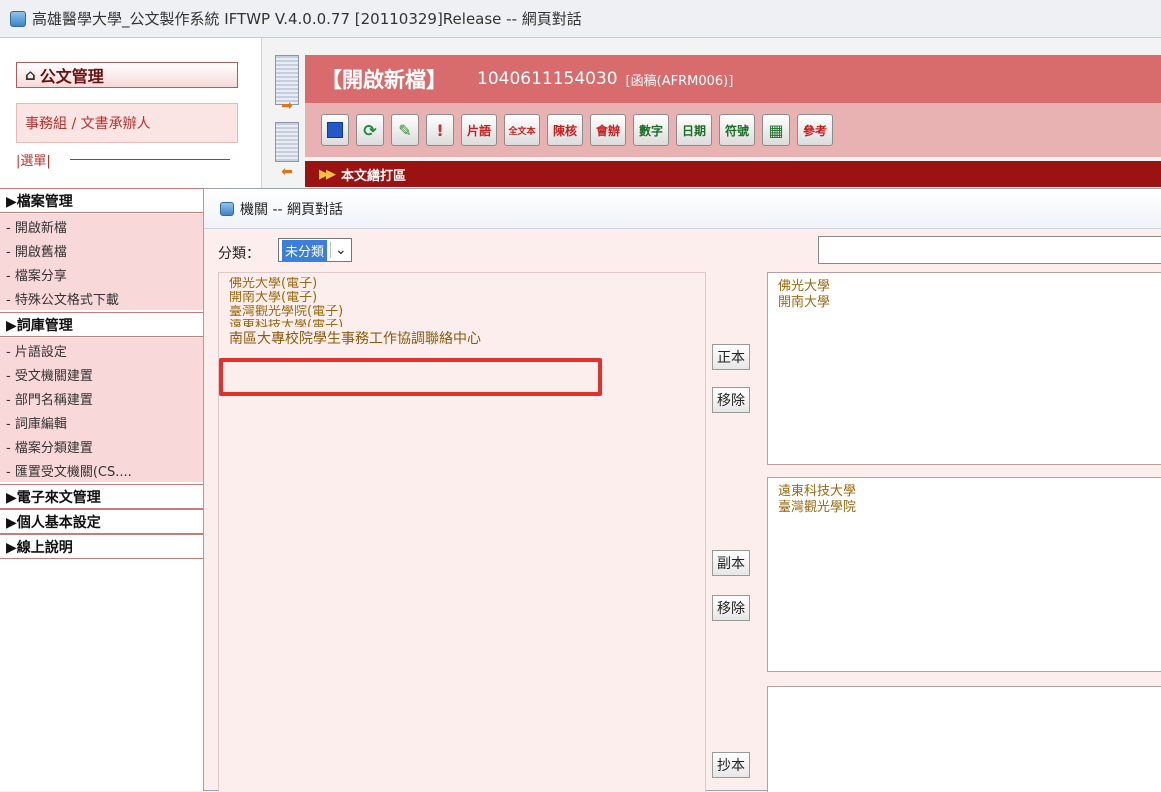  I want to click on user-role: 事務組 / 文書承辦人, so click(127, 123).